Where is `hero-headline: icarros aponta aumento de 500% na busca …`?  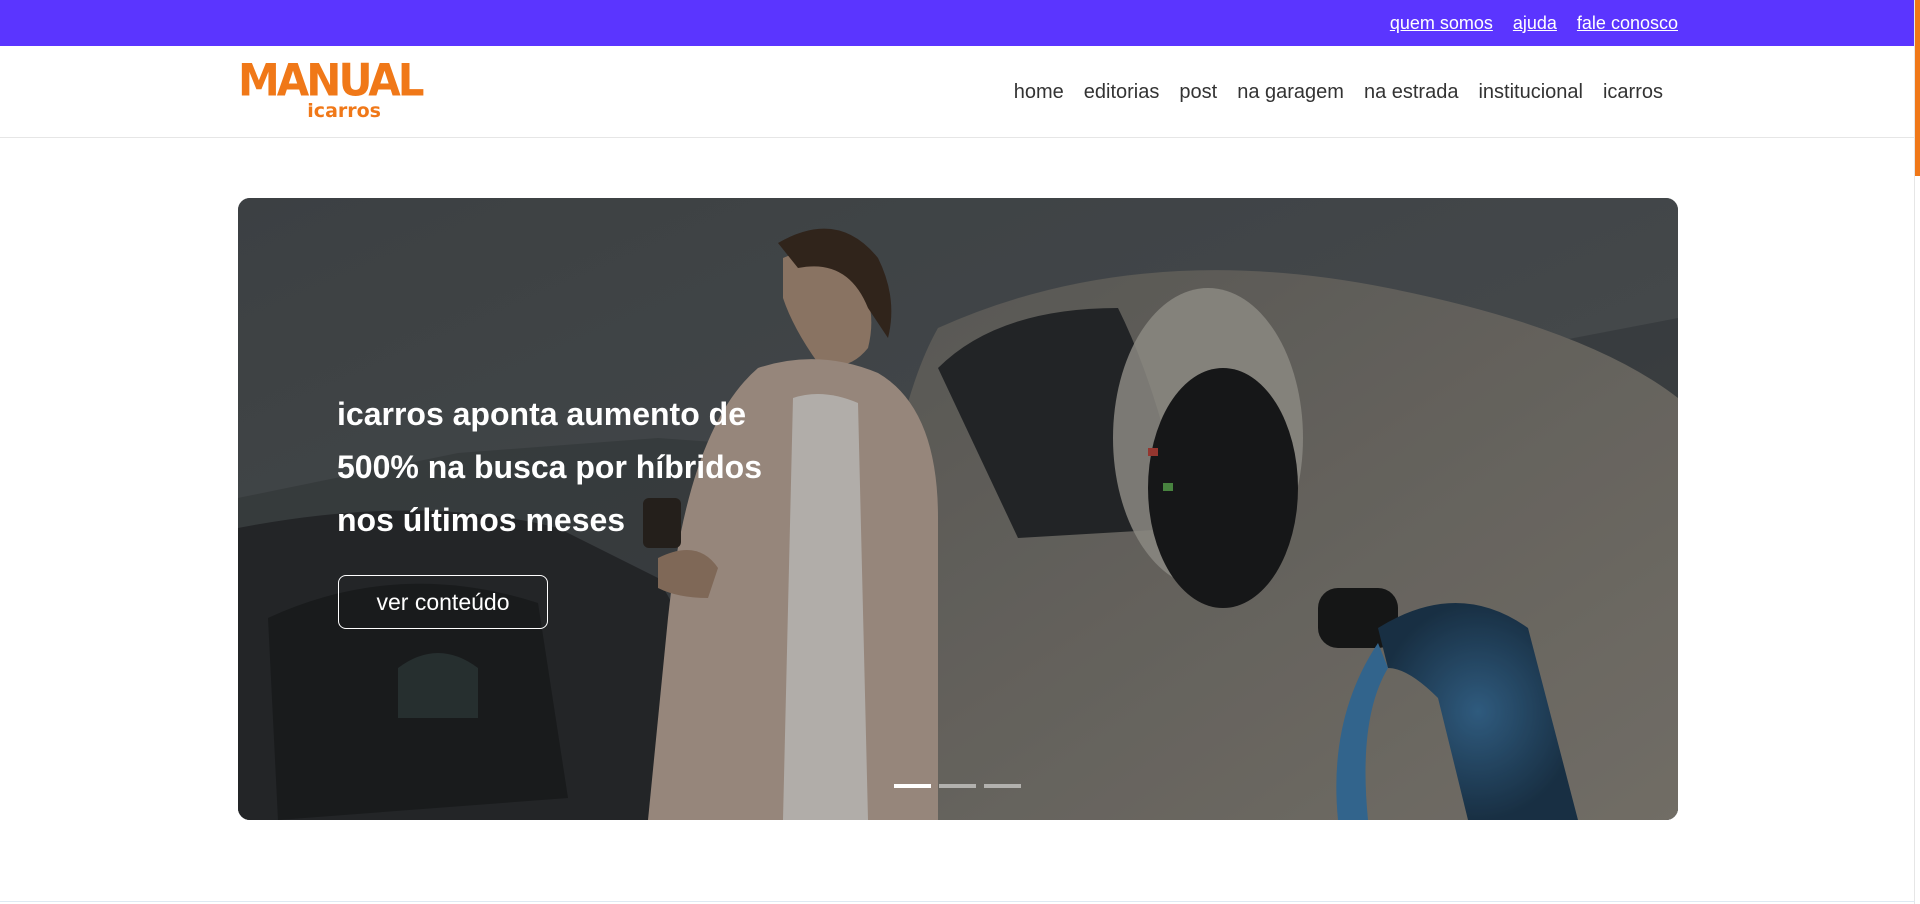
hero-headline: icarros aponta aumento de 500% na busca … is located at coordinates (549, 467).